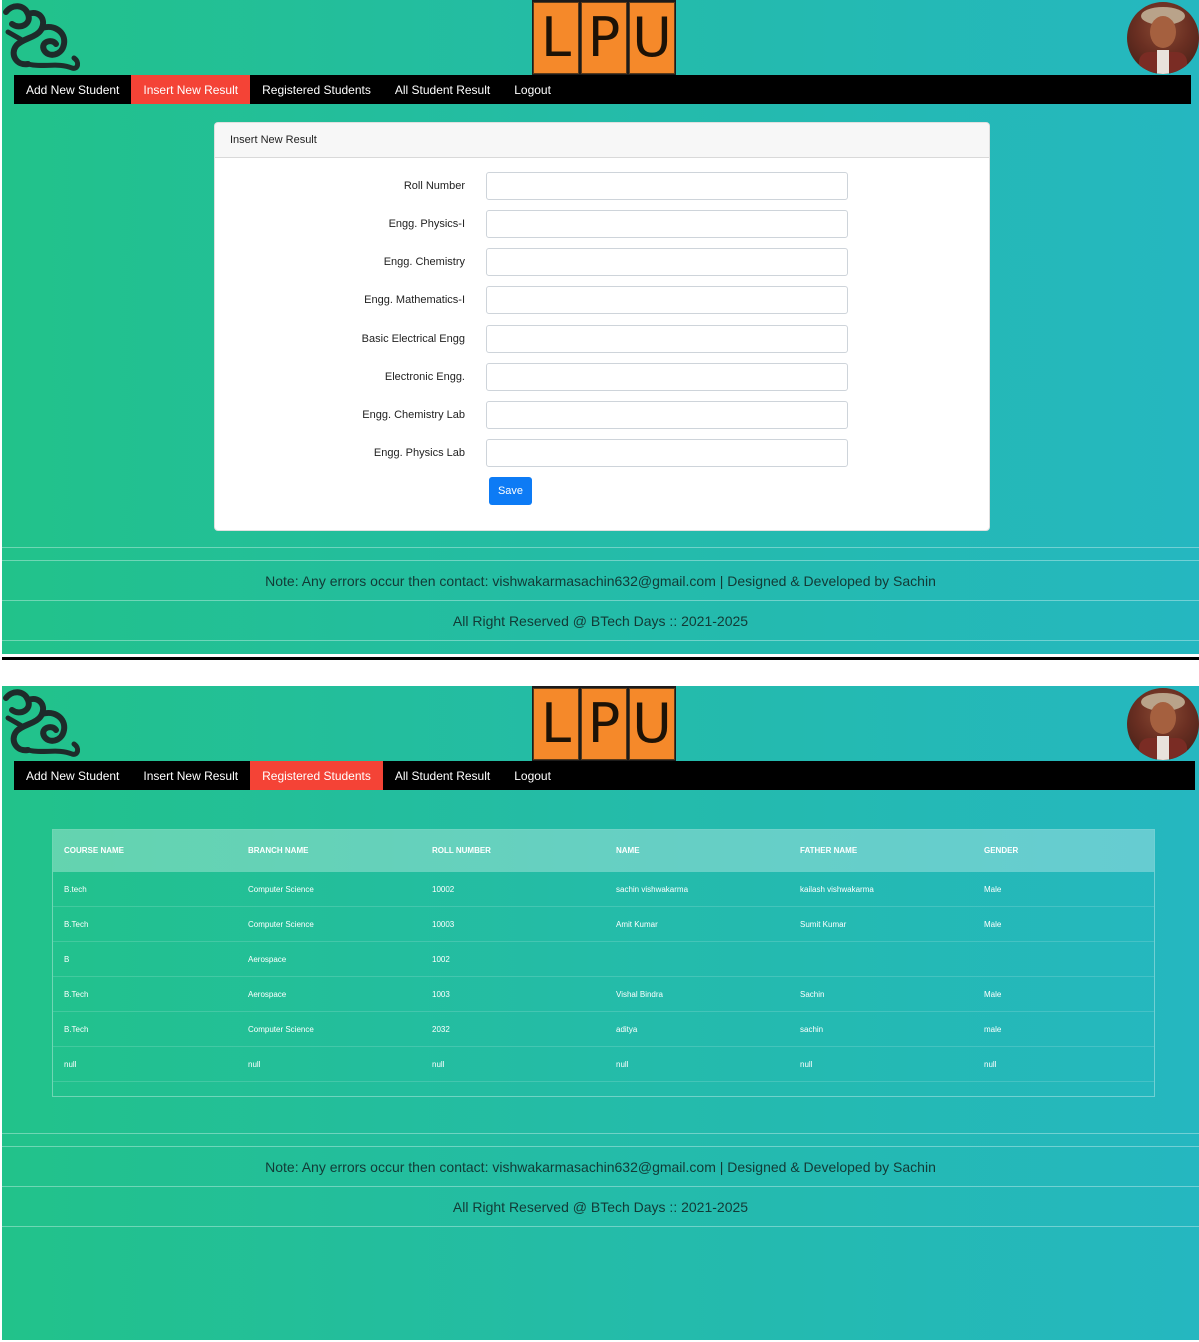 The height and width of the screenshot is (1342, 1199). Describe the element at coordinates (426, 224) in the screenshot. I see `physics-label: Engg. Physics-I` at that location.